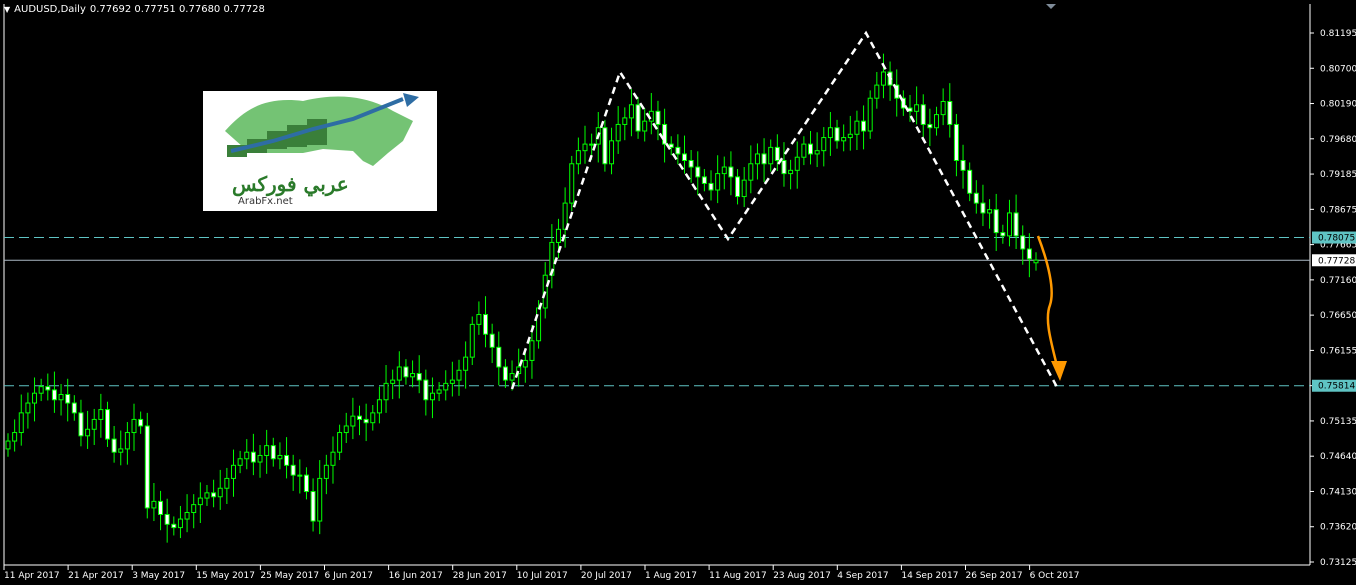 The width and height of the screenshot is (1356, 585). Describe the element at coordinates (1338, 351) in the screenshot. I see `price-tick-label: 0.76155` at that location.